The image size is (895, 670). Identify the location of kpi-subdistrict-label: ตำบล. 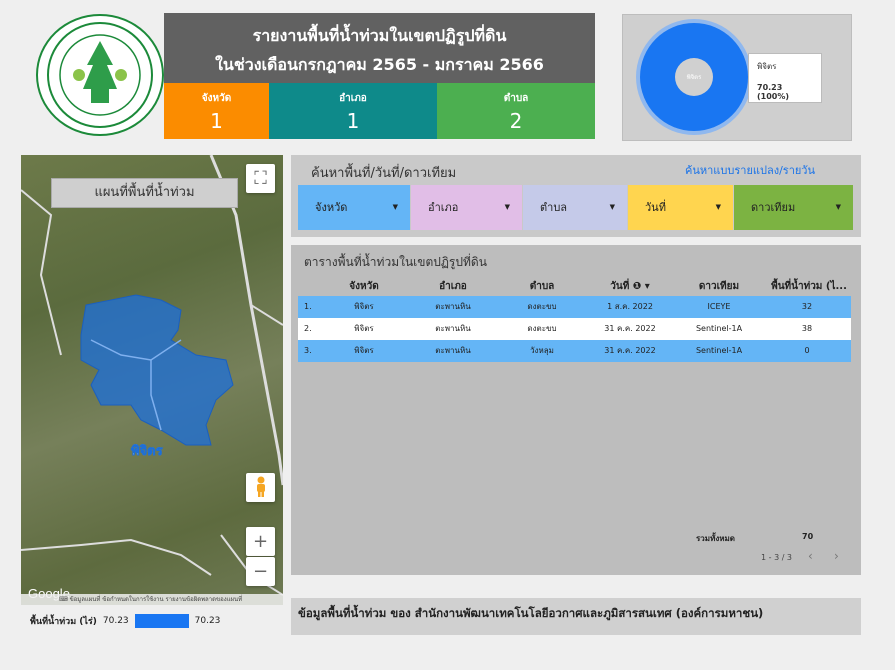
(516, 98).